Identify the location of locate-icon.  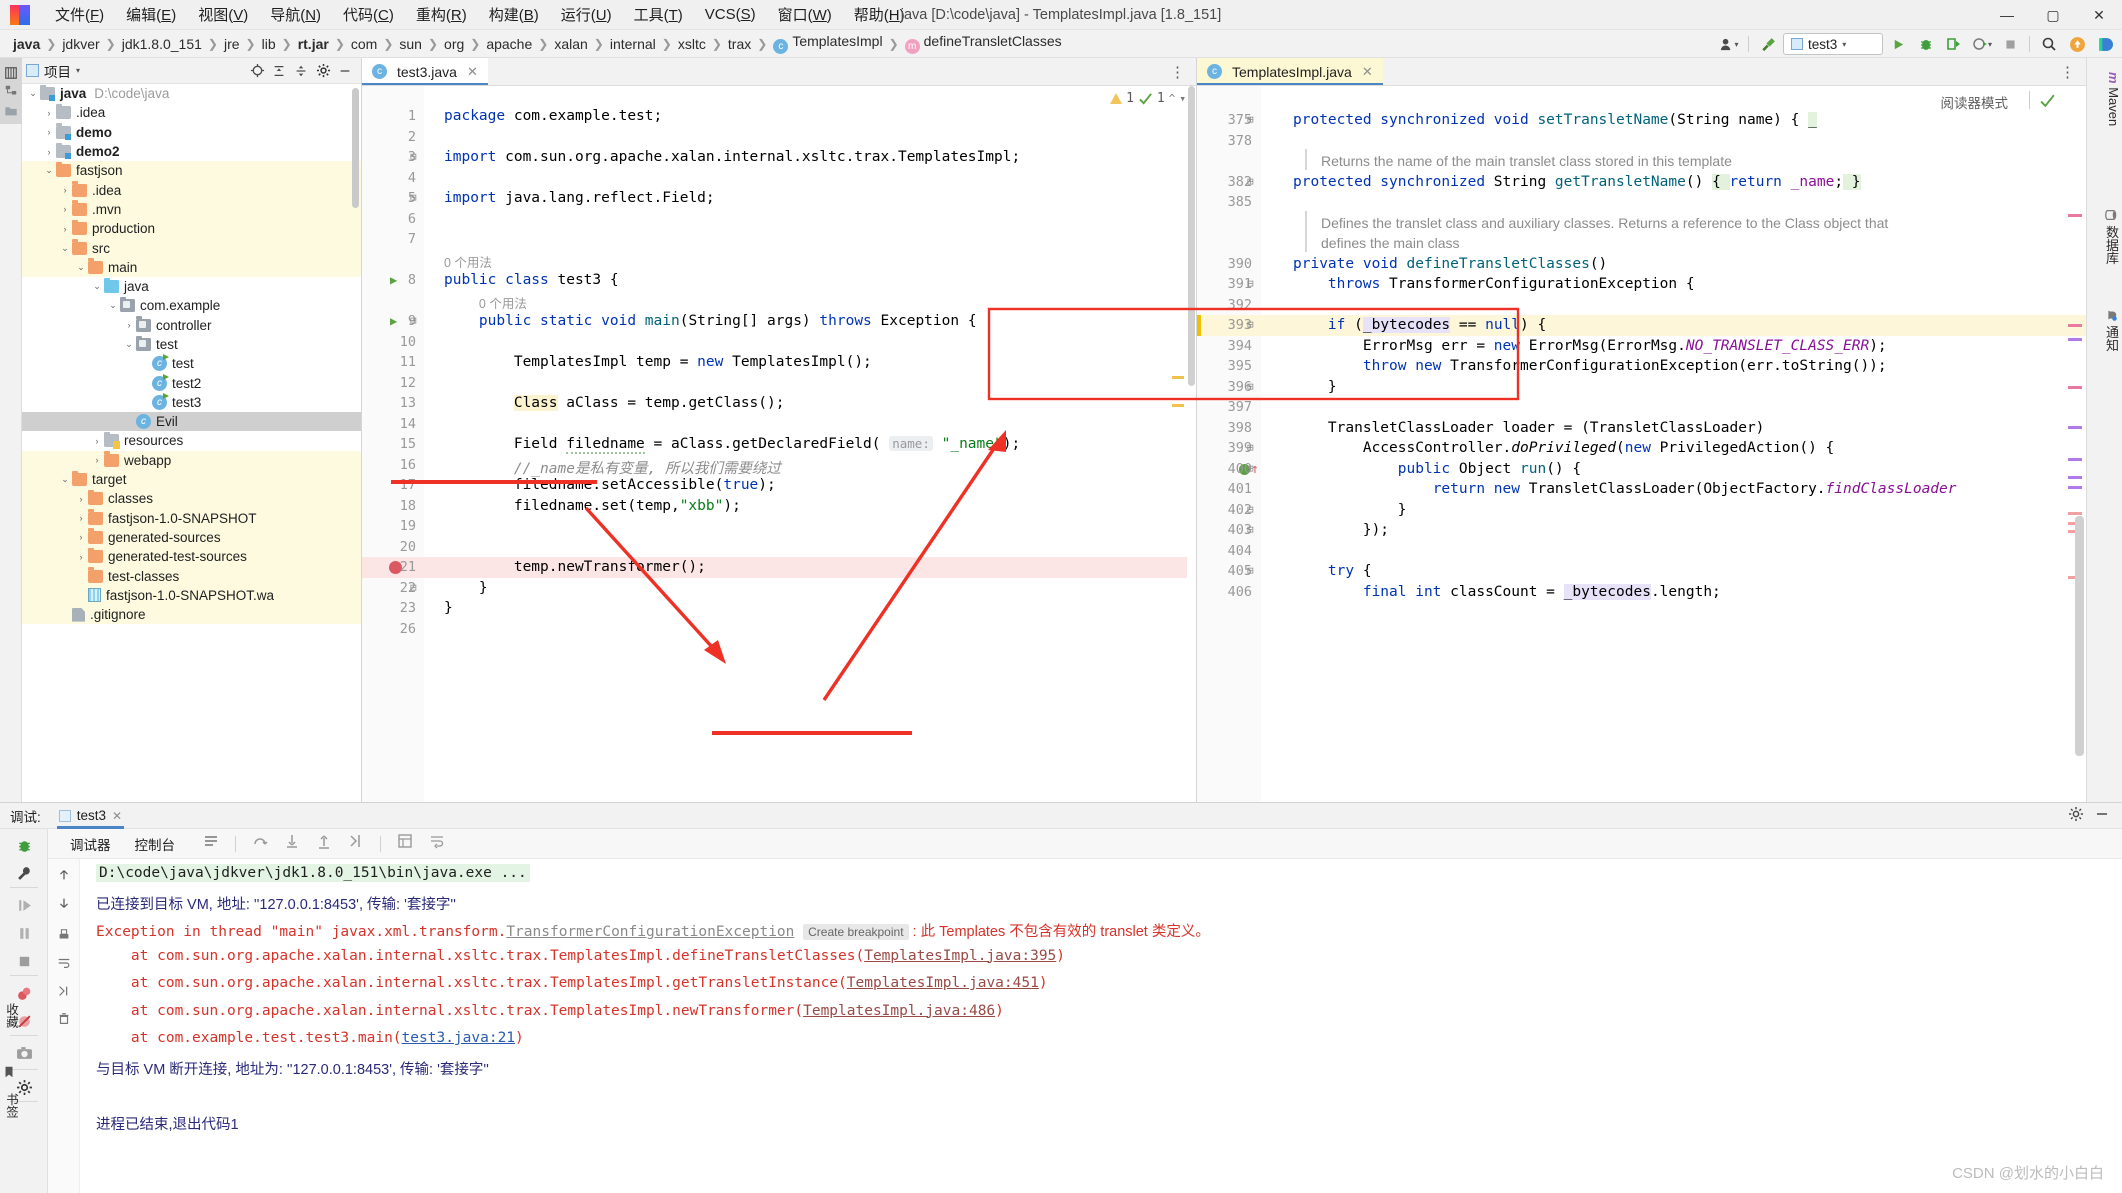
(257, 71).